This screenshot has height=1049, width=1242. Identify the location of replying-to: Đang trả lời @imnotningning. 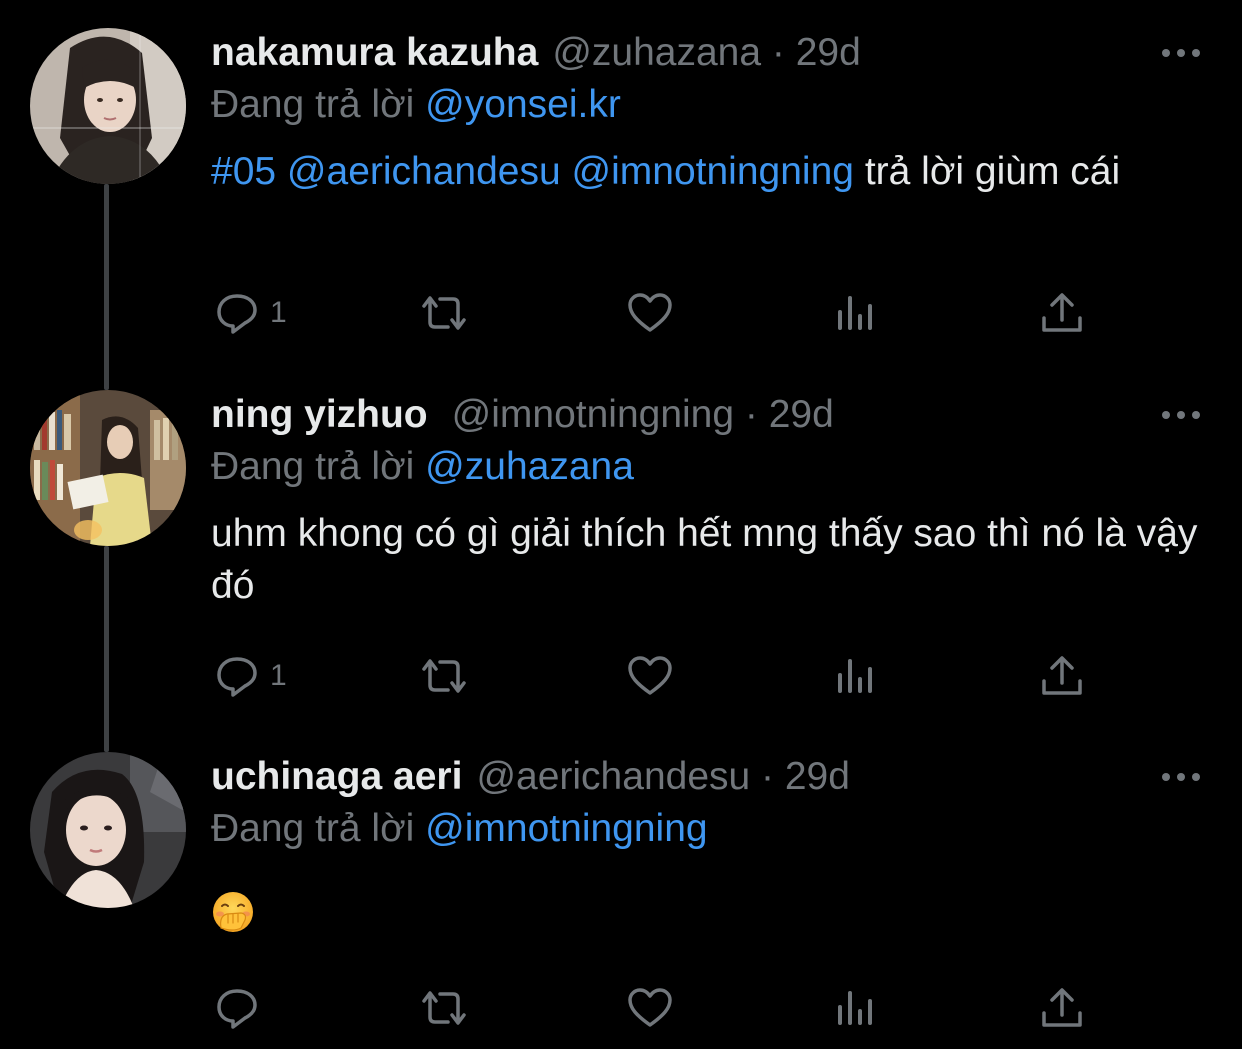
(459, 829).